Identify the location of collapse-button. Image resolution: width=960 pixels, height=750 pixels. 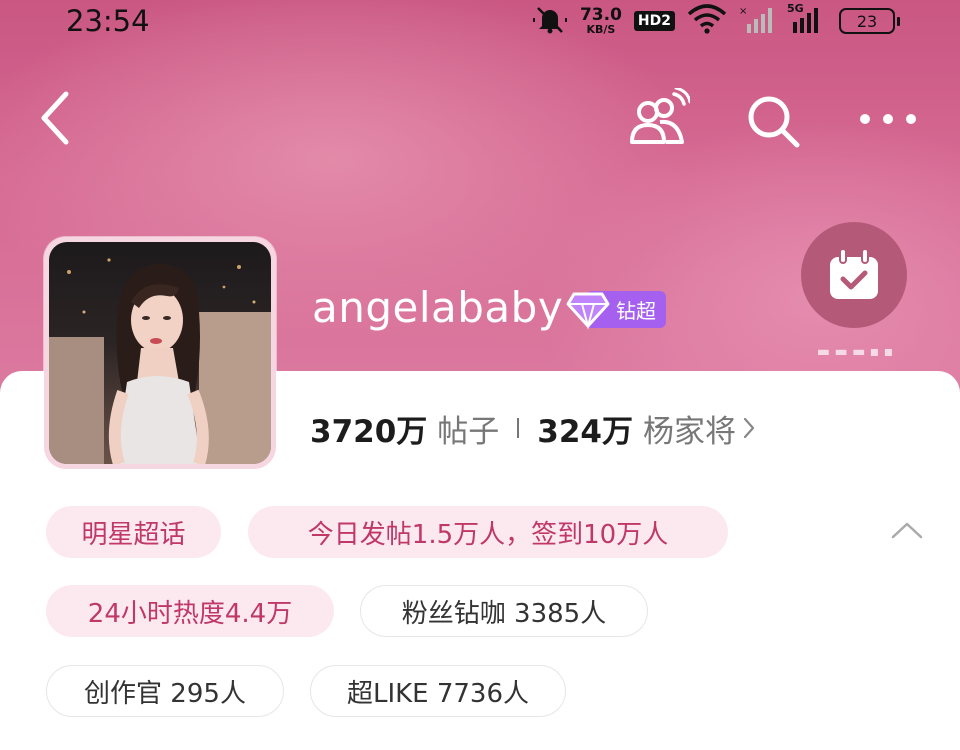
(907, 530).